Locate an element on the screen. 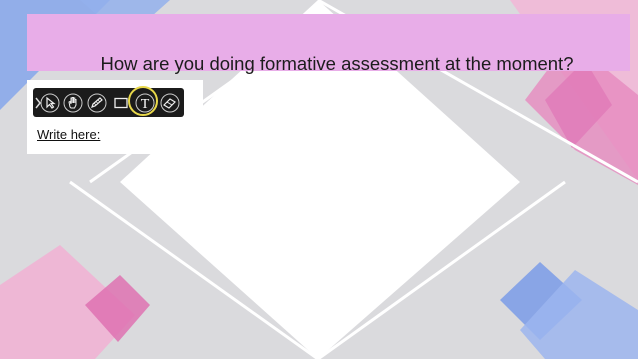 The image size is (638, 359). pointer-tool-button is located at coordinates (49, 102).